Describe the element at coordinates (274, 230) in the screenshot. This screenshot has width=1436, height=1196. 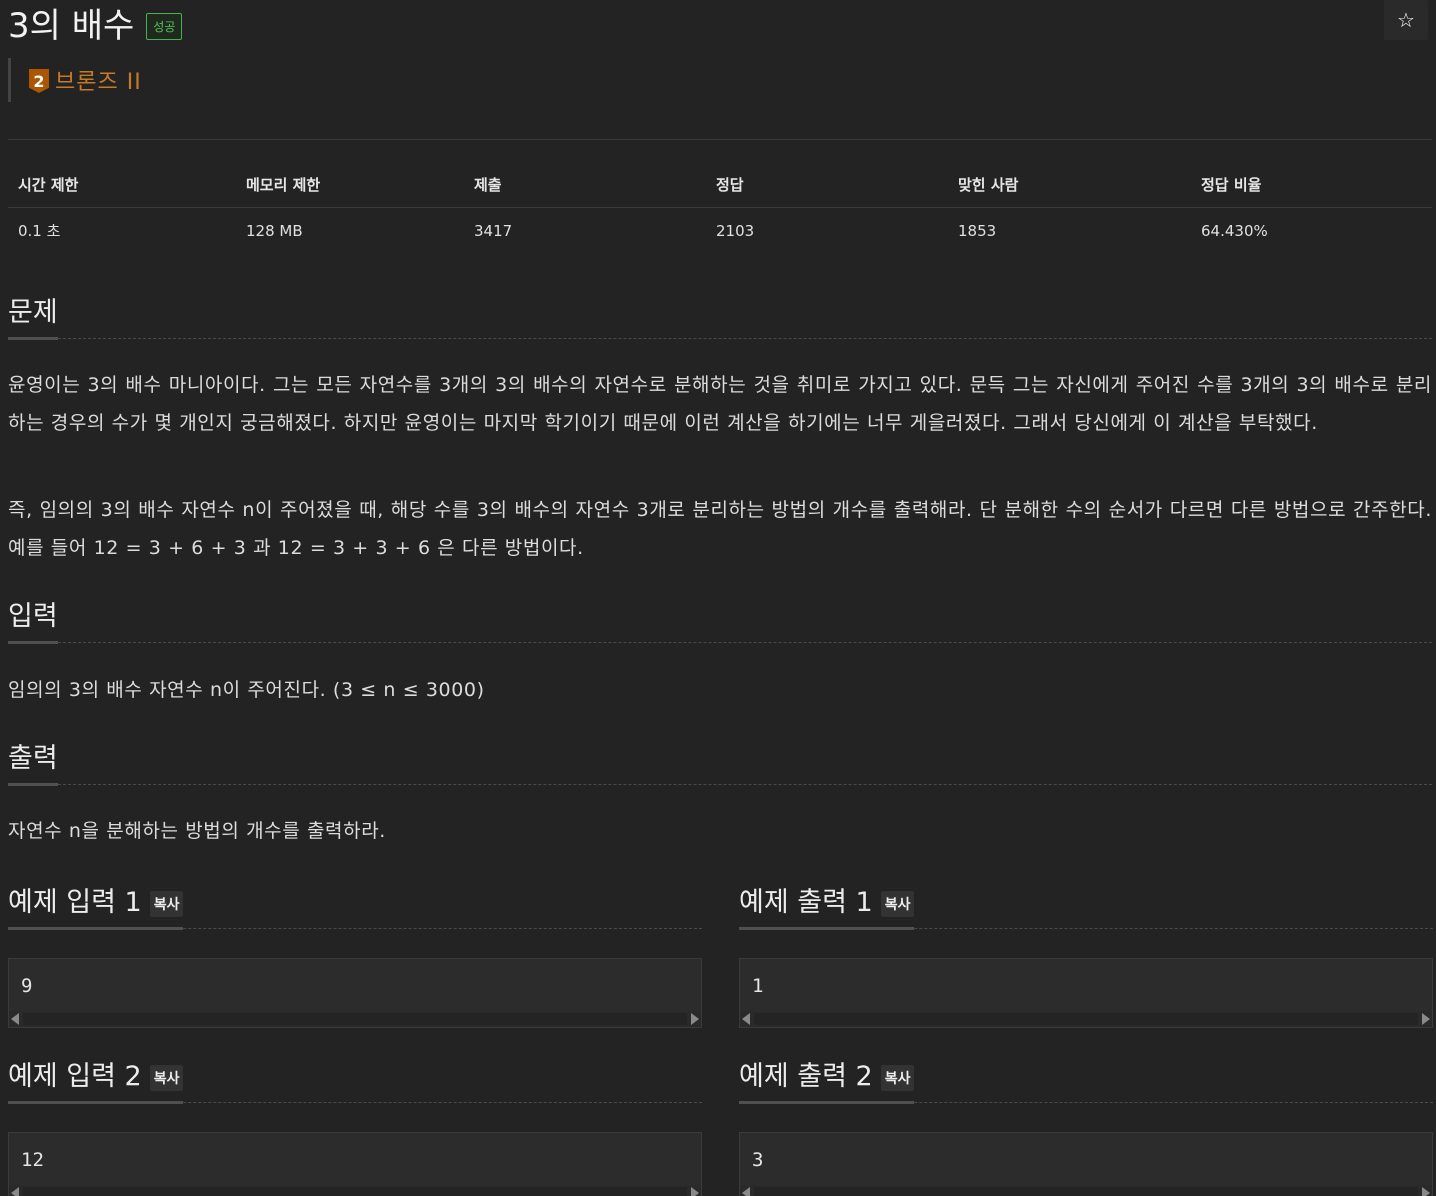
I see `value-memory-limit: 128 MB` at that location.